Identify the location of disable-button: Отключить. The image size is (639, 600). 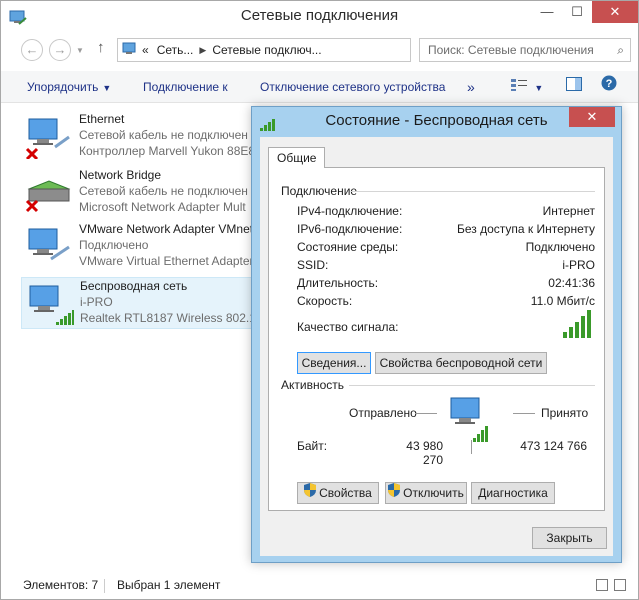
(426, 493).